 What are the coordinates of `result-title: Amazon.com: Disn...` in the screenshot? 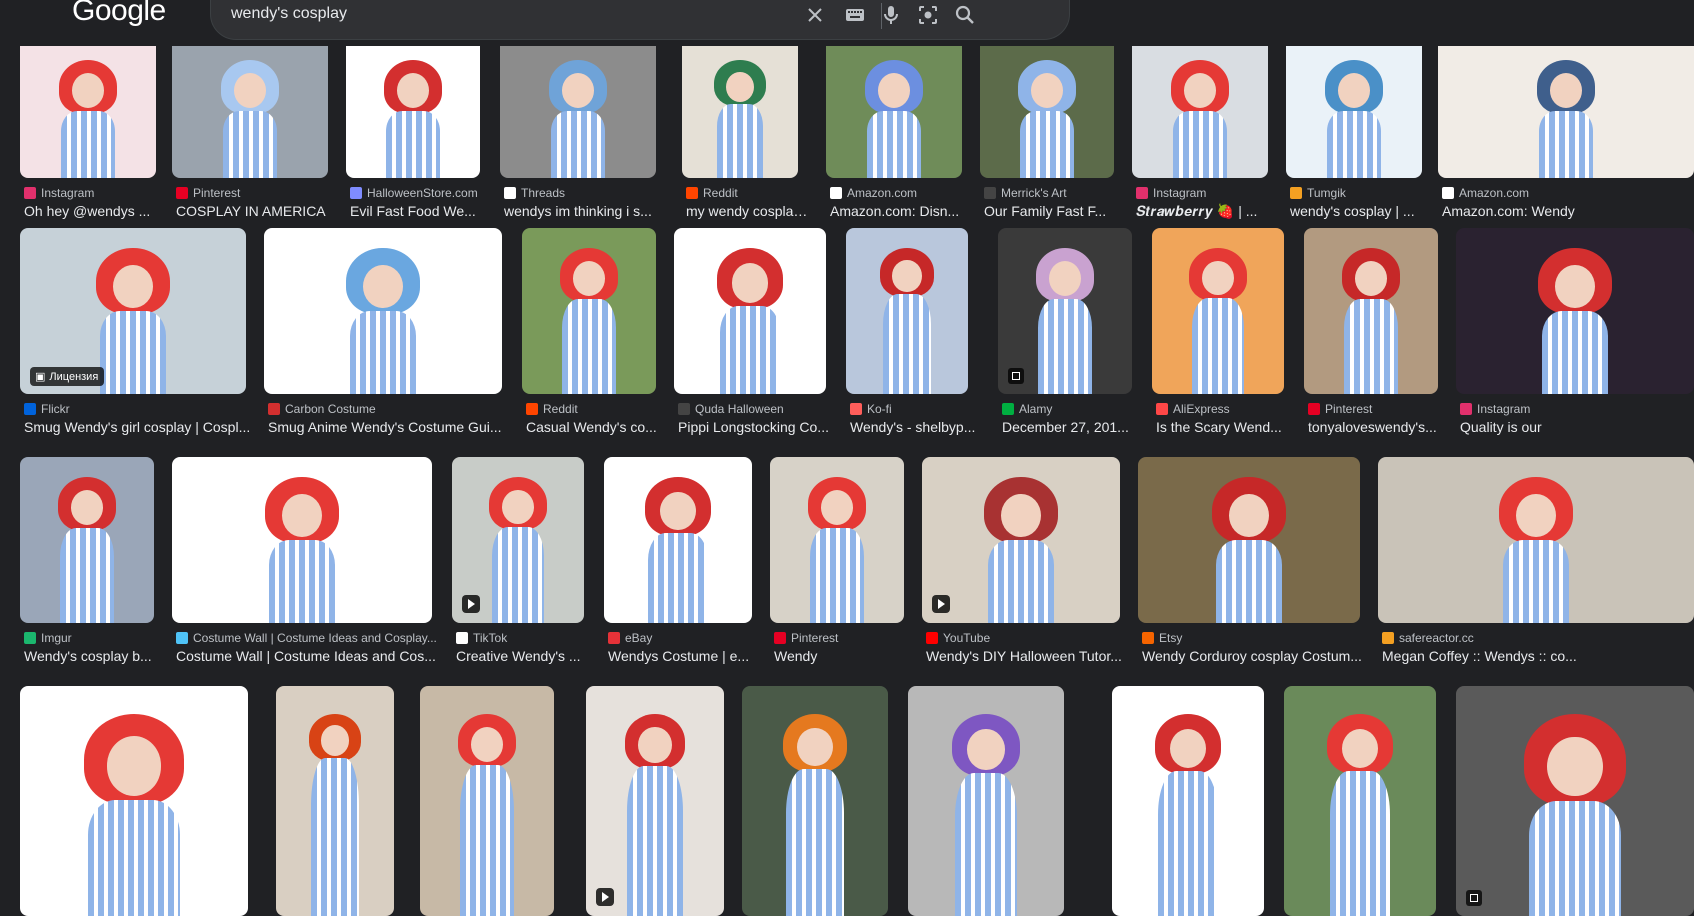 It's located at (903, 211).